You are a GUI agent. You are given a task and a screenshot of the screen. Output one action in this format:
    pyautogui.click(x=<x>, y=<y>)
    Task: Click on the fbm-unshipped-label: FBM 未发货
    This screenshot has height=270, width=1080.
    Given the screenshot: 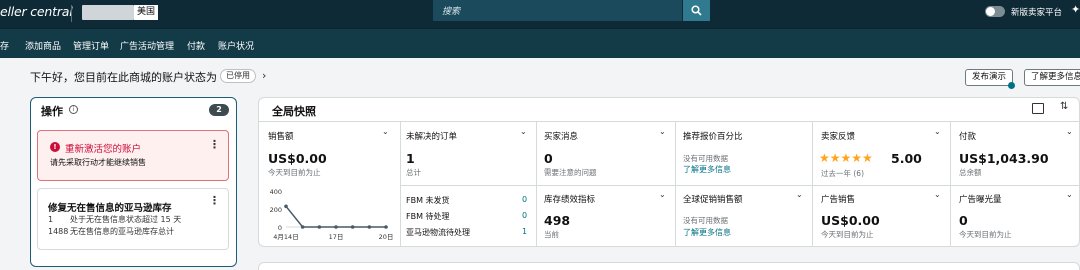 What is the action you would take?
    pyautogui.click(x=428, y=200)
    